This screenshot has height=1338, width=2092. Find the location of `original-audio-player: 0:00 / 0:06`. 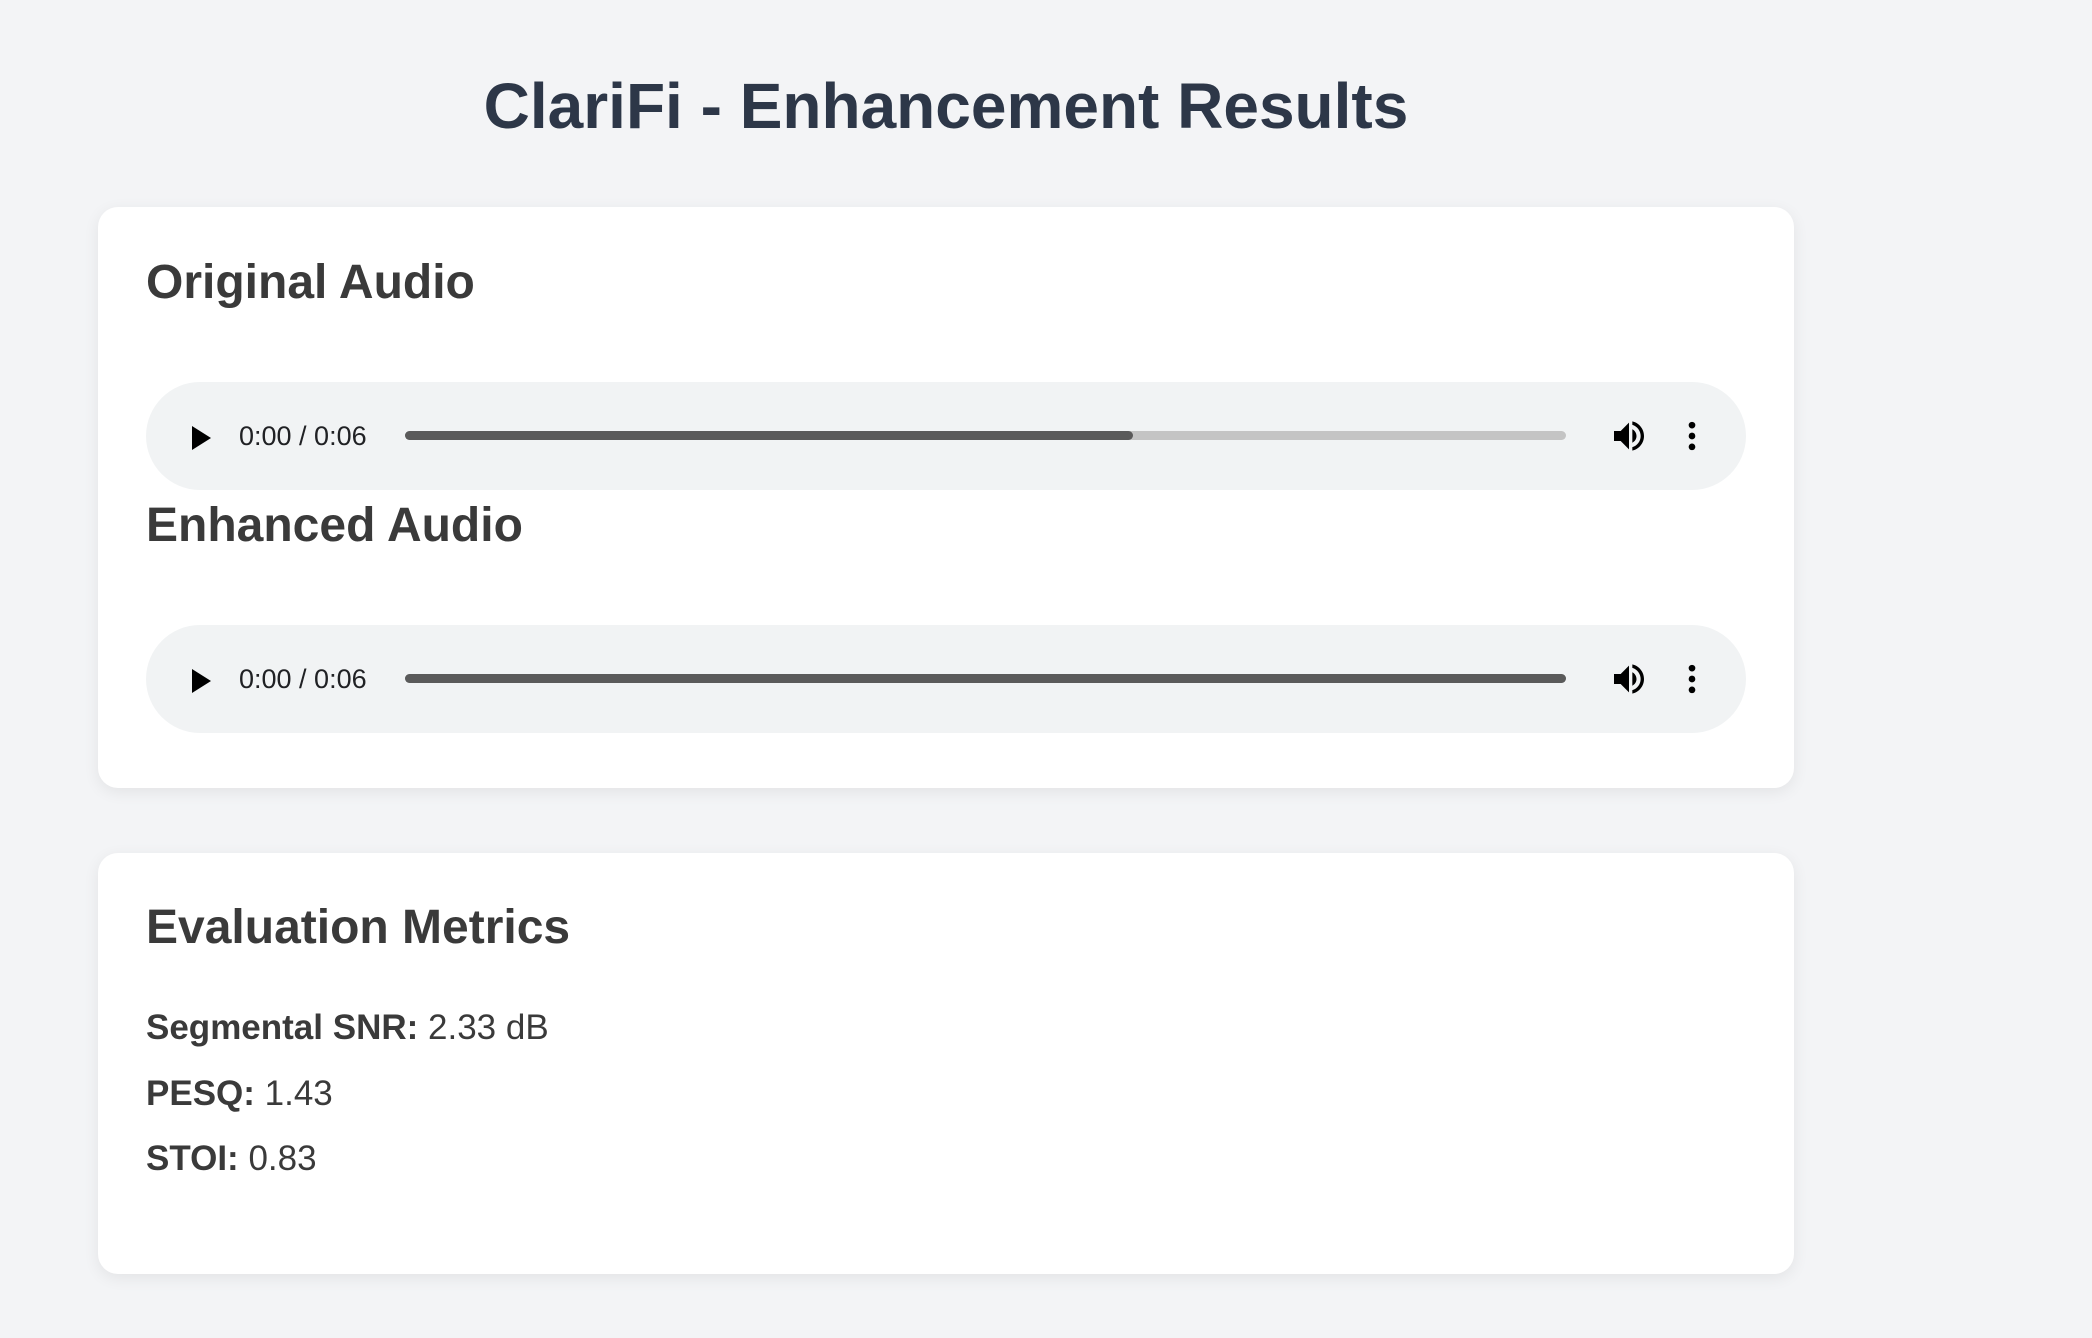

original-audio-player: 0:00 / 0:06 is located at coordinates (946, 436).